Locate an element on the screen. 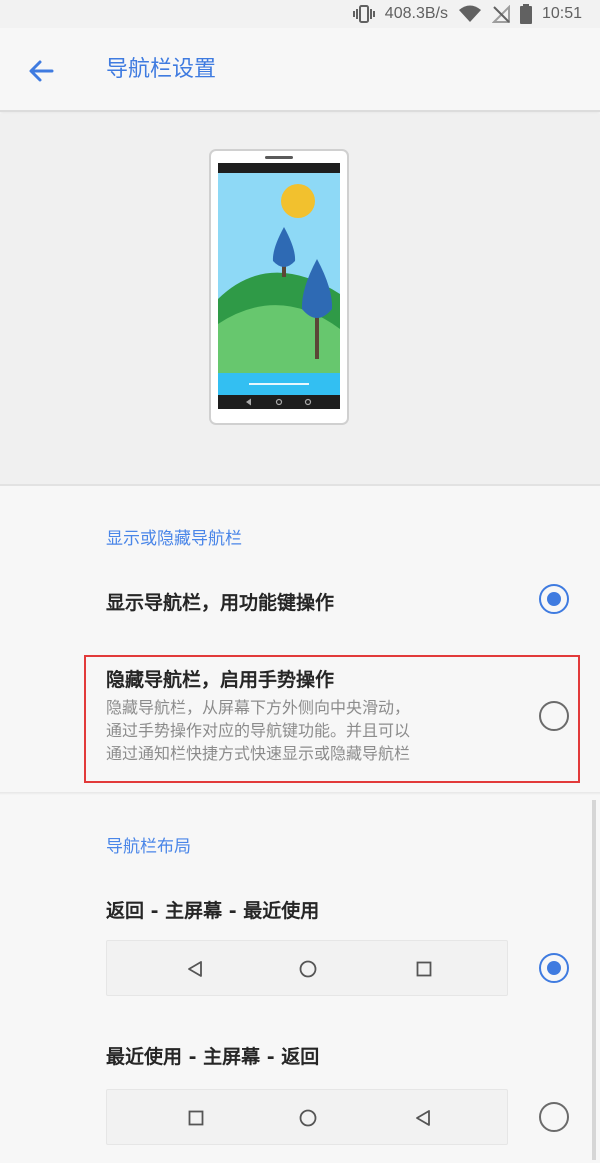 This screenshot has height=1163, width=600. section-header-visibility: 显示或隐藏导航栏 is located at coordinates (174, 539).